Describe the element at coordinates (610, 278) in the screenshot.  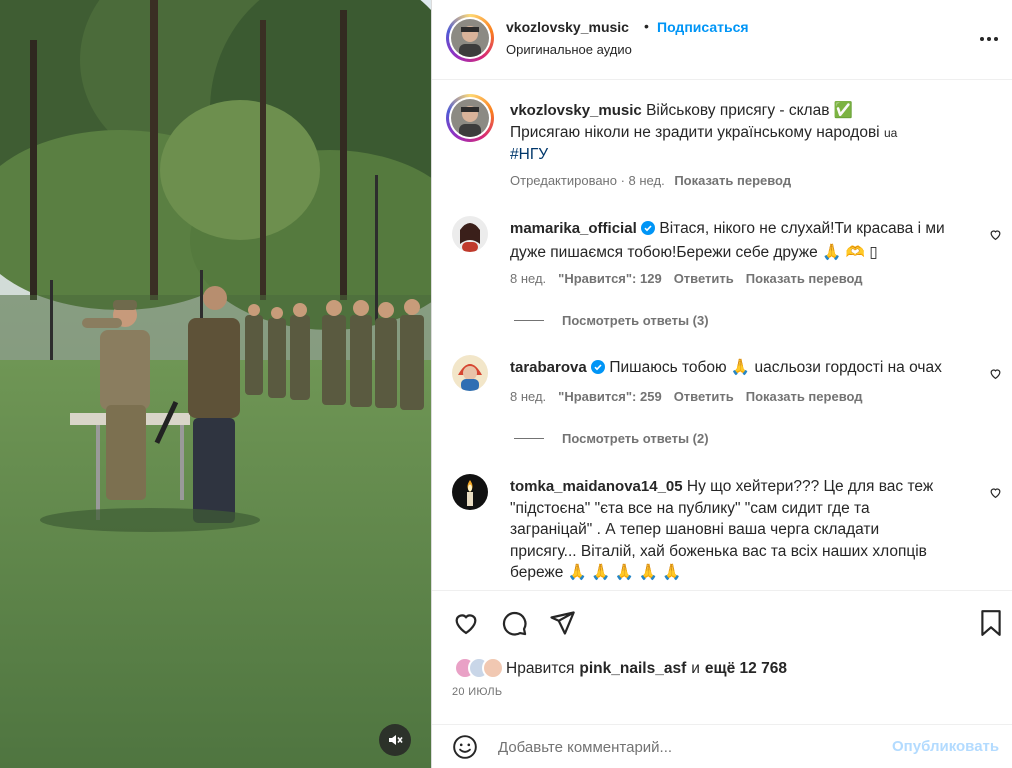
I see `comment-likes: "Нравится": 129` at that location.